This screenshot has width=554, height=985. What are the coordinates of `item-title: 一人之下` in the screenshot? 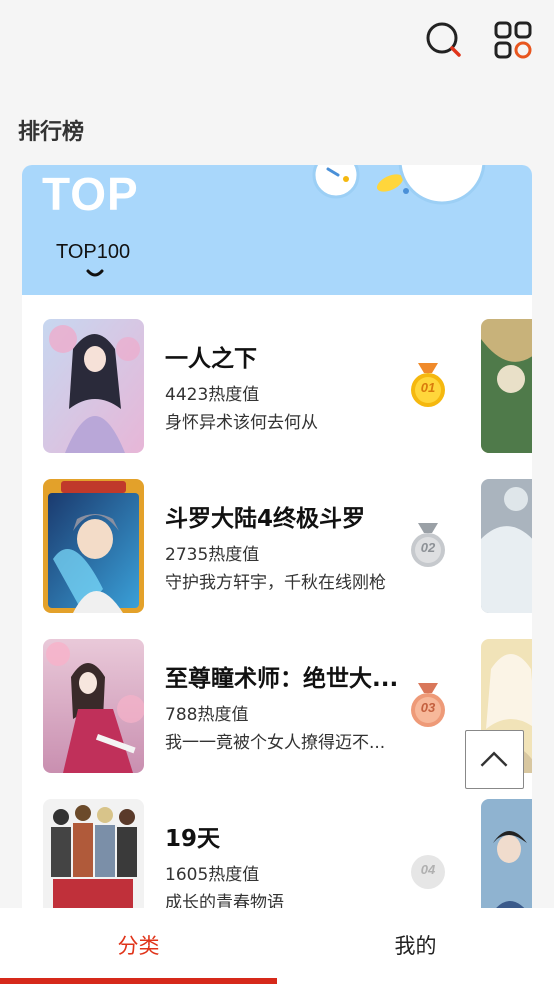 It's located at (211, 359).